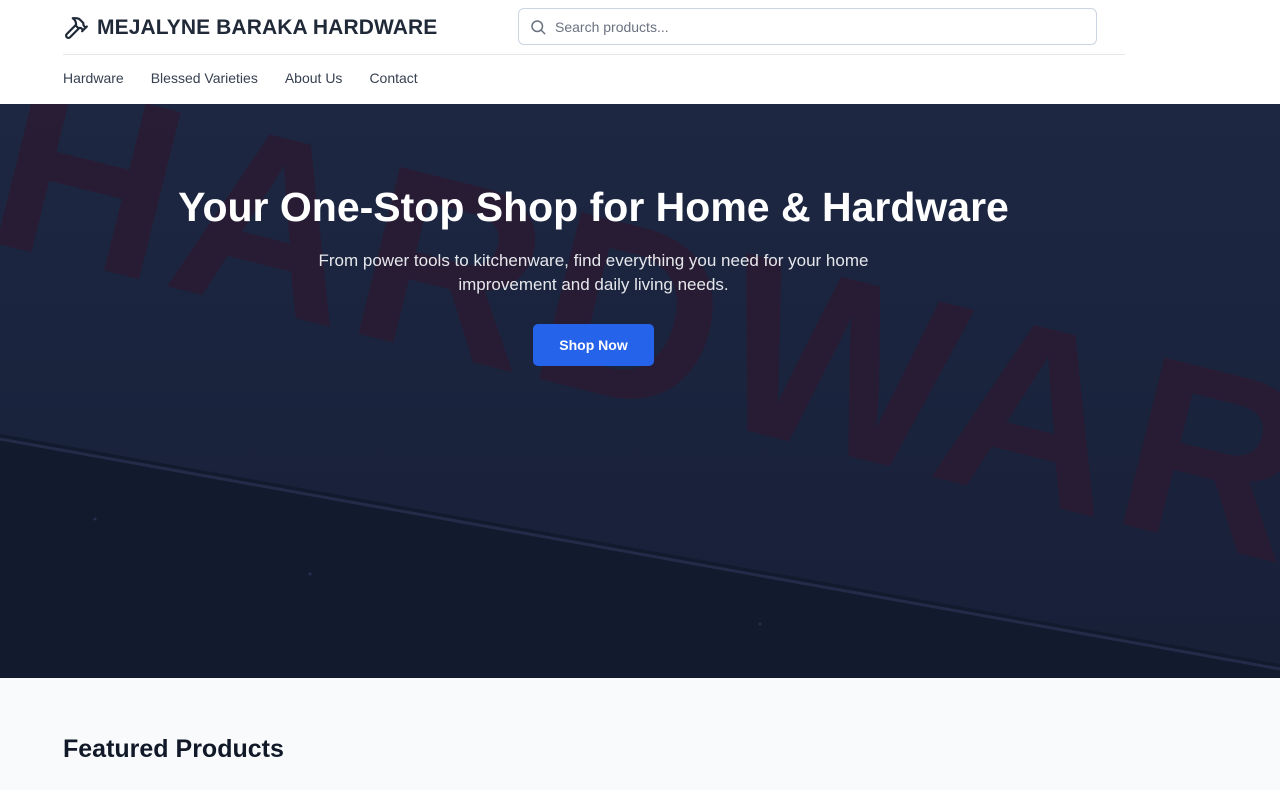  Describe the element at coordinates (93, 78) in the screenshot. I see `nav-link-hardware: Hardware` at that location.